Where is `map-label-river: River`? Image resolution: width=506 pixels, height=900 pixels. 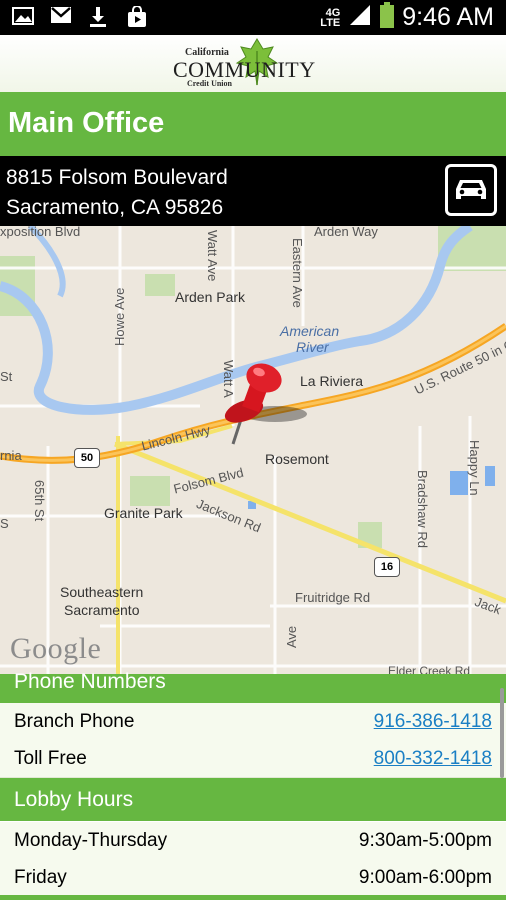
map-label-river: River is located at coordinates (312, 347).